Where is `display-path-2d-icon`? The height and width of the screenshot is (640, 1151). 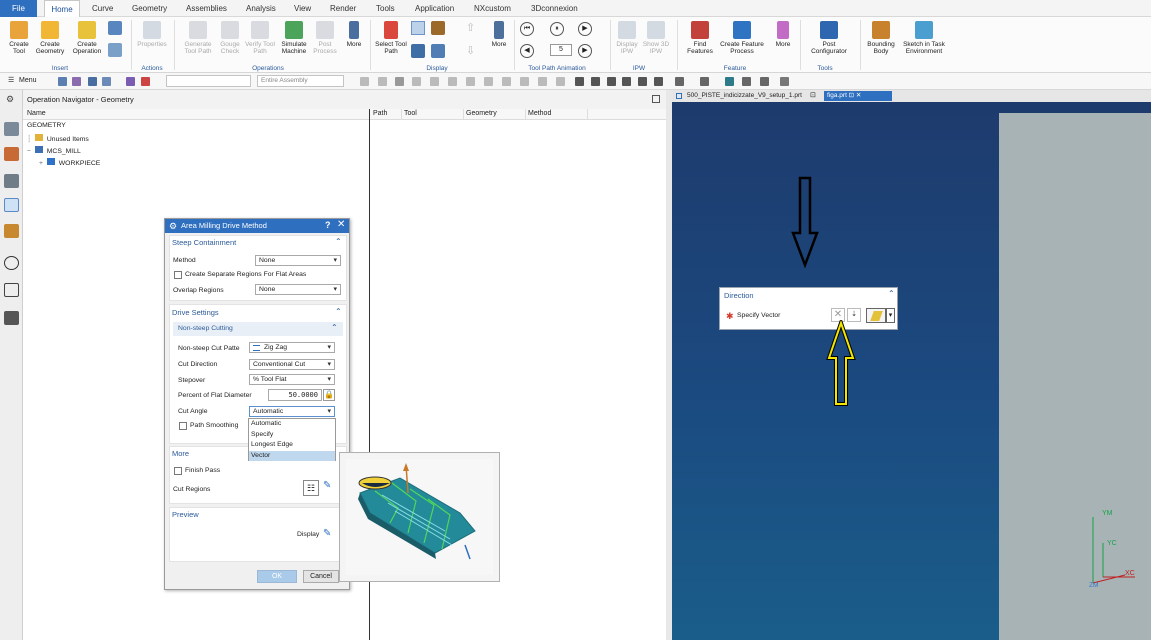 display-path-2d-icon is located at coordinates (418, 51).